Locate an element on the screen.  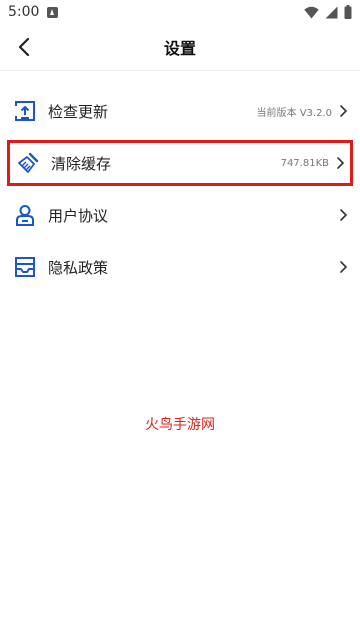
version-text: 当前版本 V3.2.0 is located at coordinates (294, 113).